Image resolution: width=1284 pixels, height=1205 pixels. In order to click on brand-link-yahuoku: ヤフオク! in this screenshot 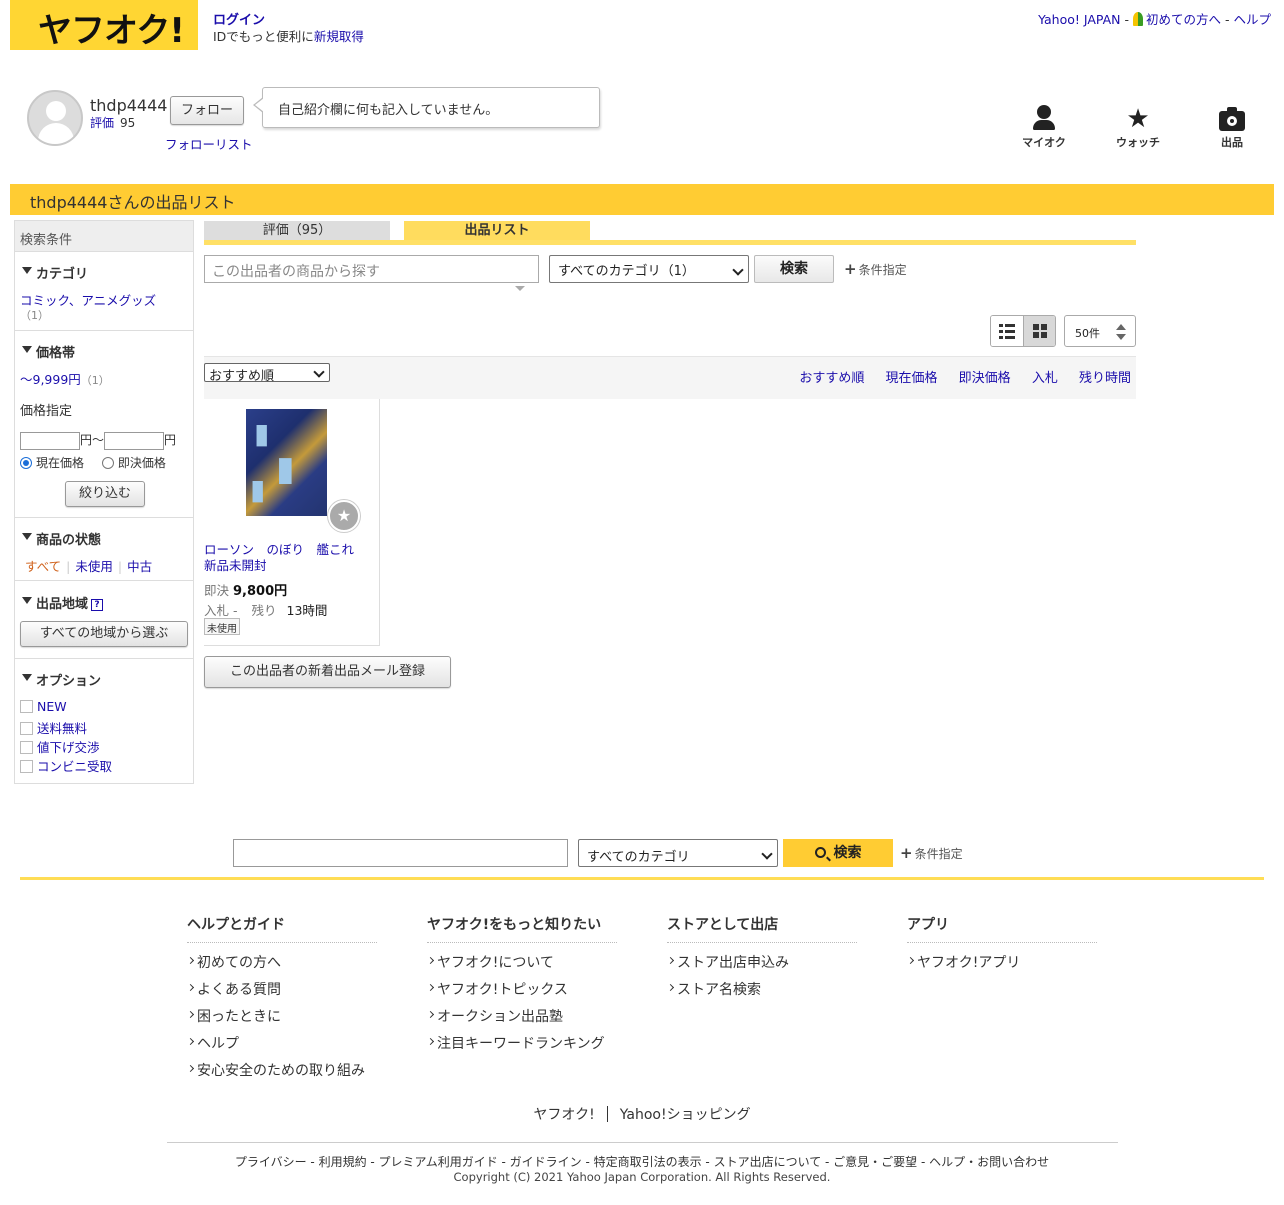, I will do `click(563, 1115)`.